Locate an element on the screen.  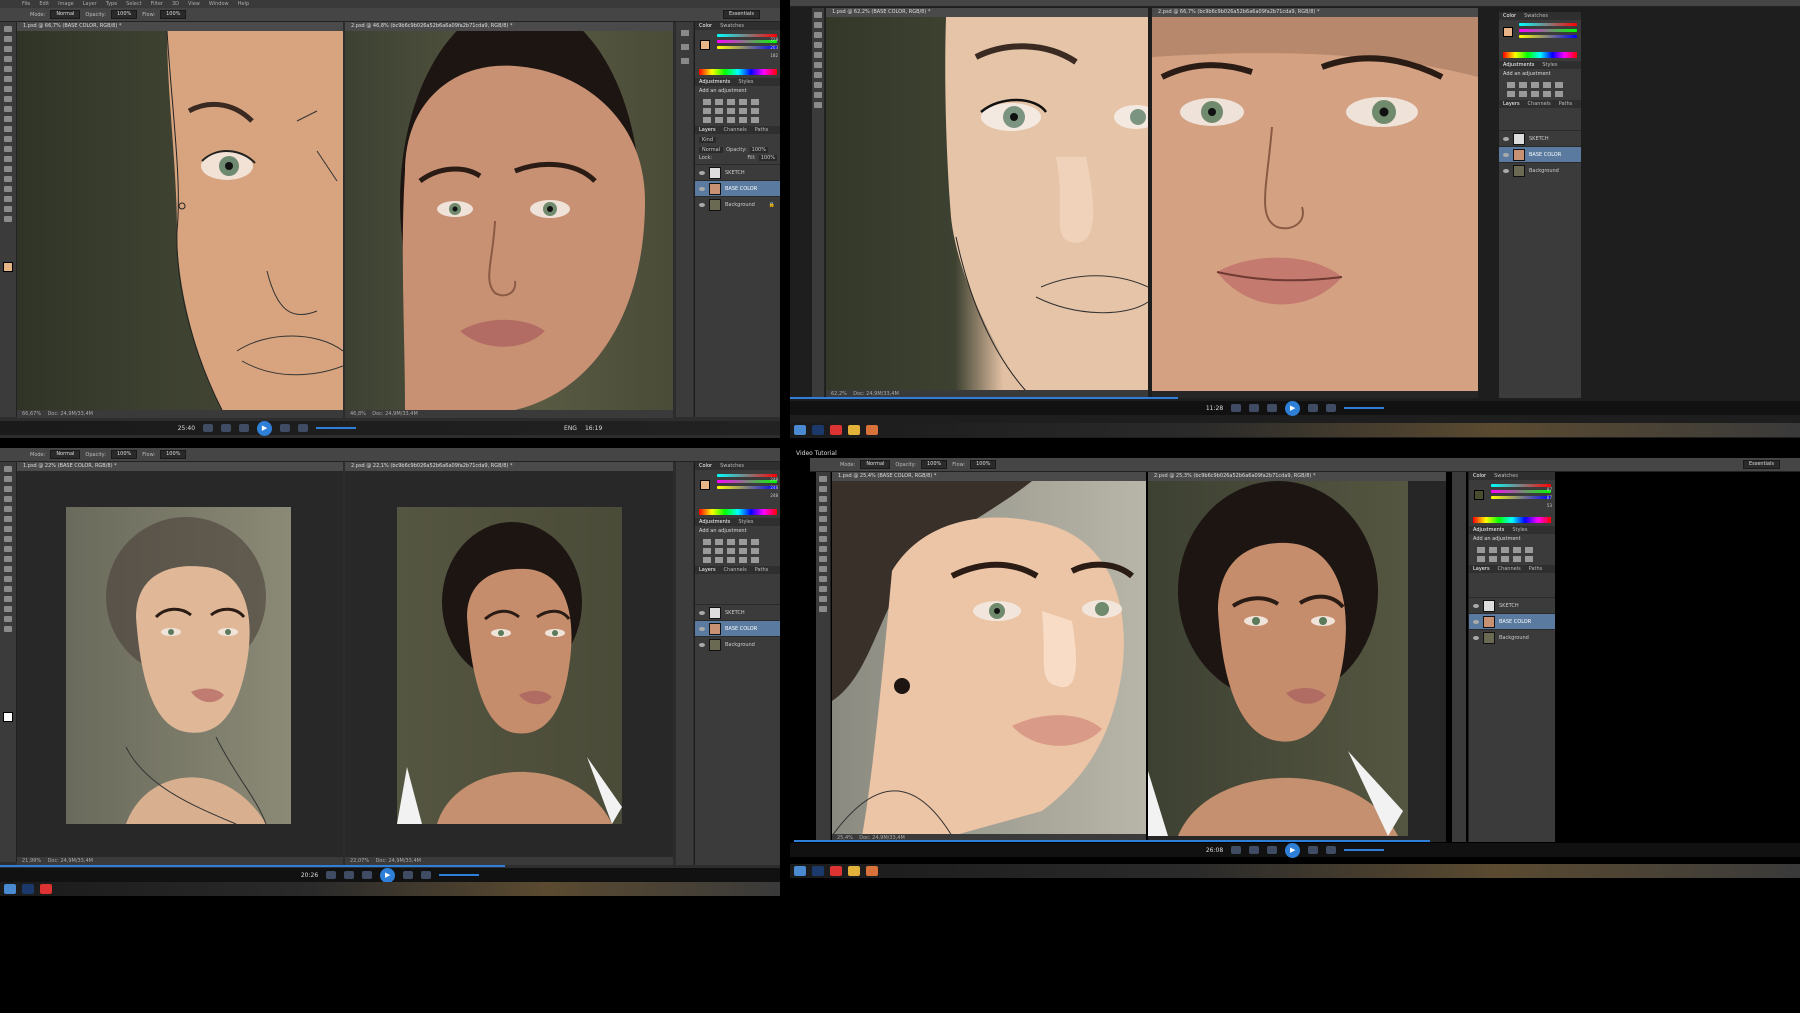
history-brush-icon is located at coordinates (8, 119).